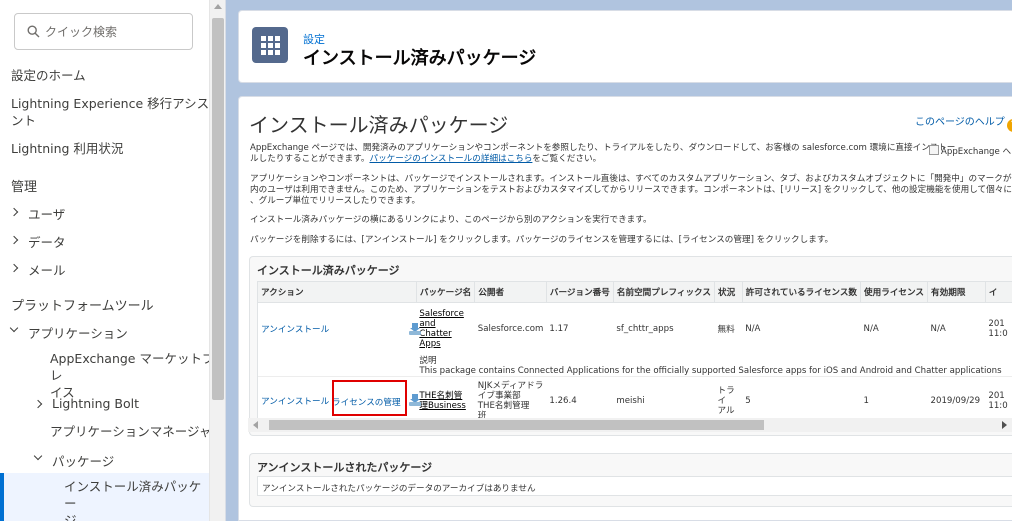  What do you see at coordinates (567, 159) in the screenshot?
I see `intro-text: をご覧ください。` at bounding box center [567, 159].